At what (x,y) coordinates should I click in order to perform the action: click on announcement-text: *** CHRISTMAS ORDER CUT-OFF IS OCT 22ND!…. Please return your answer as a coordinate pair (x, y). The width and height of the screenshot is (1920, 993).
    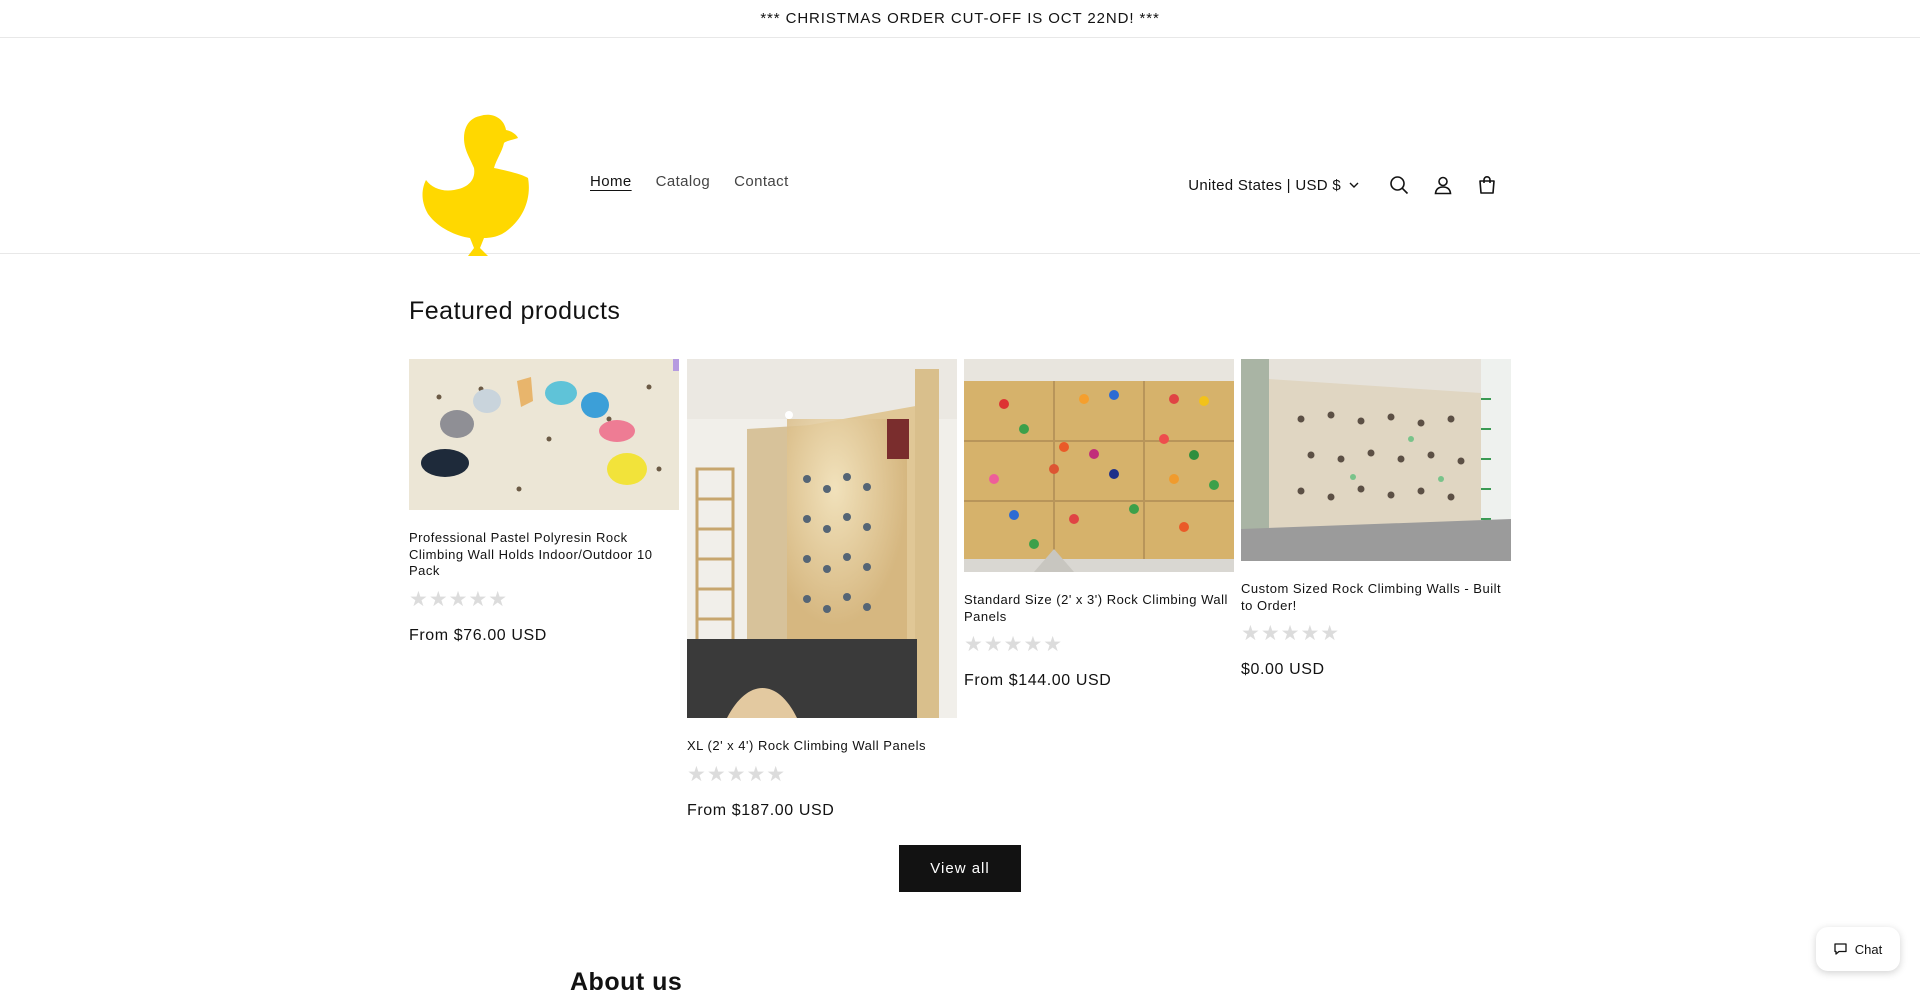
    Looking at the image, I should click on (960, 18).